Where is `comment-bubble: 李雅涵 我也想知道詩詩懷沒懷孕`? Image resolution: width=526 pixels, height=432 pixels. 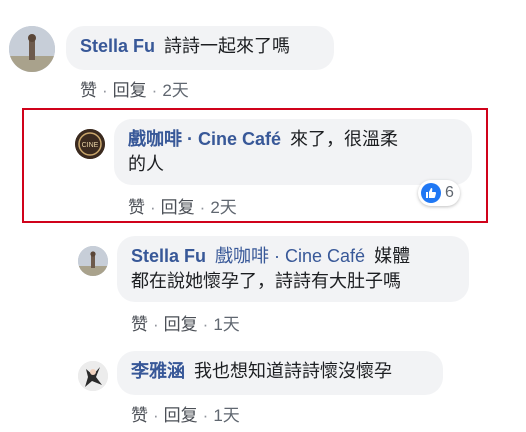
comment-bubble: 李雅涵 我也想知道詩詩懷沒懷孕 is located at coordinates (280, 373).